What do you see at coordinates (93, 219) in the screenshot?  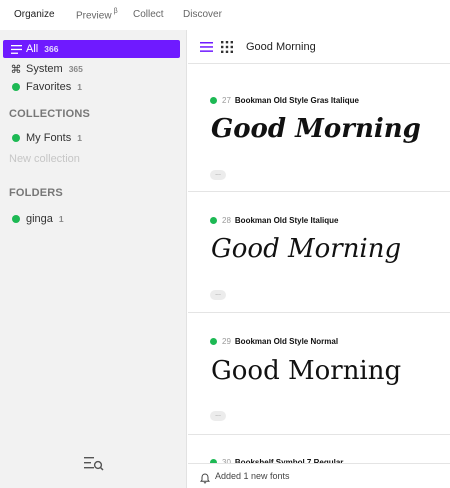 I see `sidebar-item-ginga: ginga 1` at bounding box center [93, 219].